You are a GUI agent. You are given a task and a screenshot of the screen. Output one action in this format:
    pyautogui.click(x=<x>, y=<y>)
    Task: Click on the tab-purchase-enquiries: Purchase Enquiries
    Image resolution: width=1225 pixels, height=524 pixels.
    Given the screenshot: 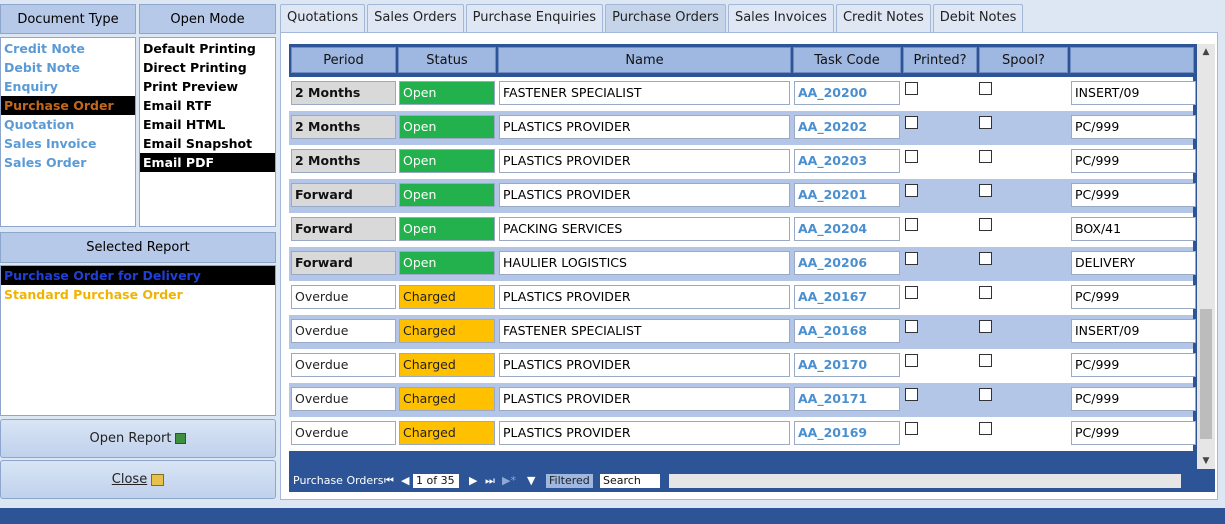 What is the action you would take?
    pyautogui.click(x=534, y=18)
    